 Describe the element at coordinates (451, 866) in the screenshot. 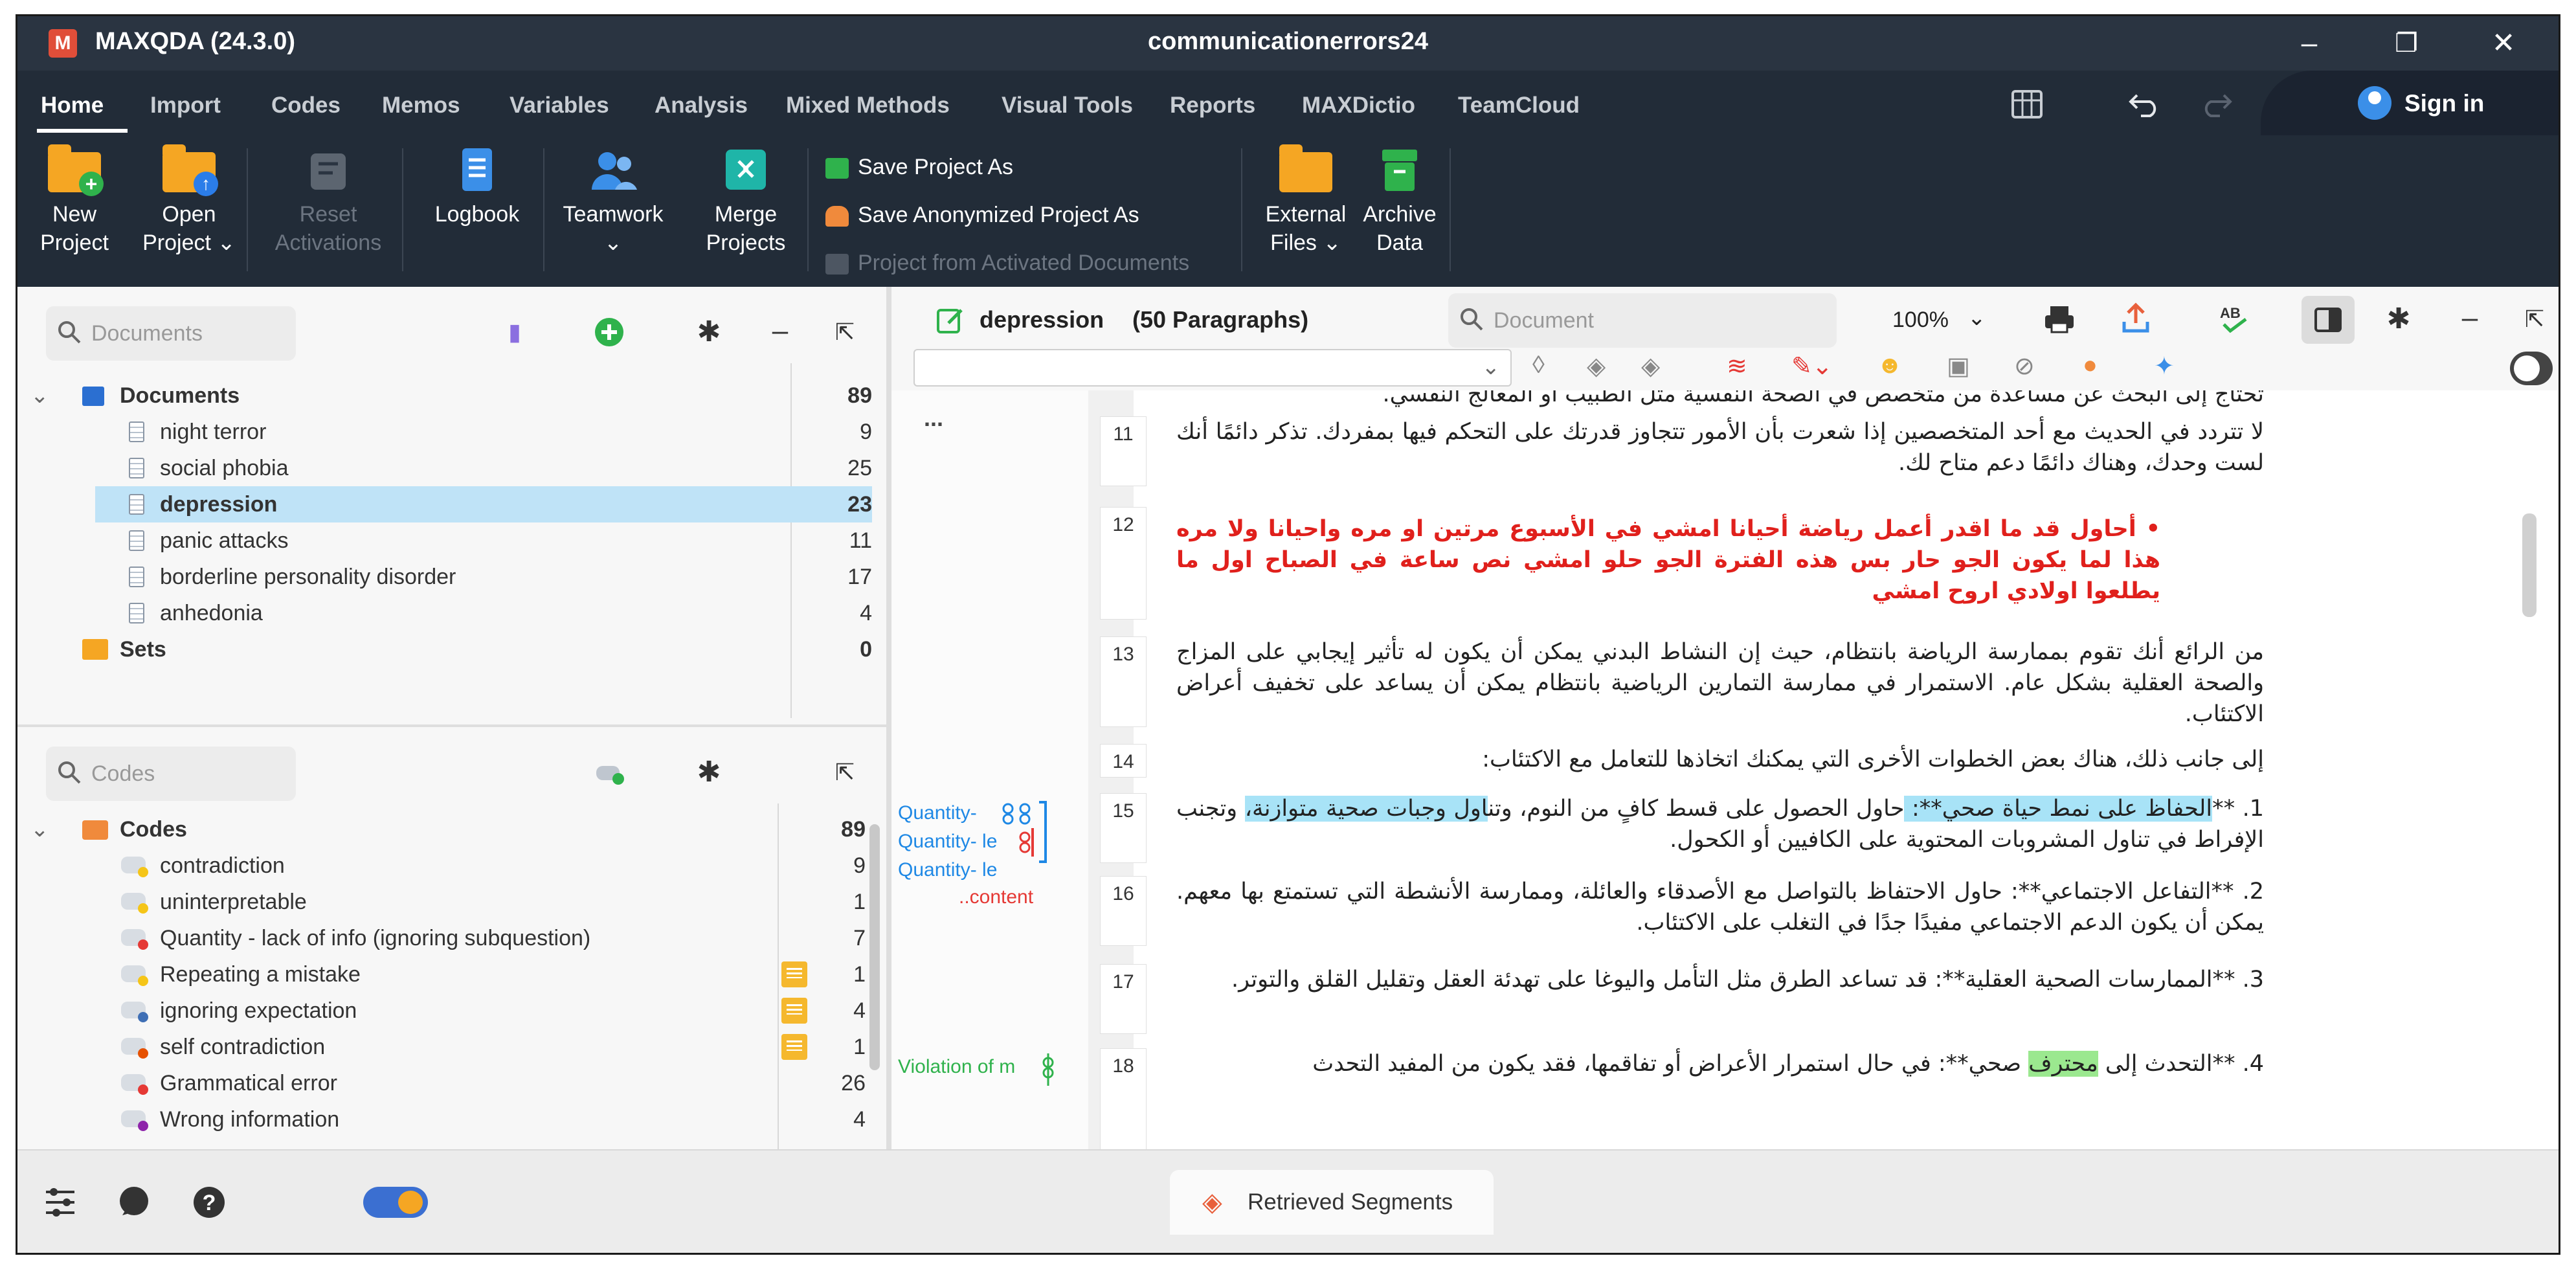

I see `code-row: contradiction 9` at that location.